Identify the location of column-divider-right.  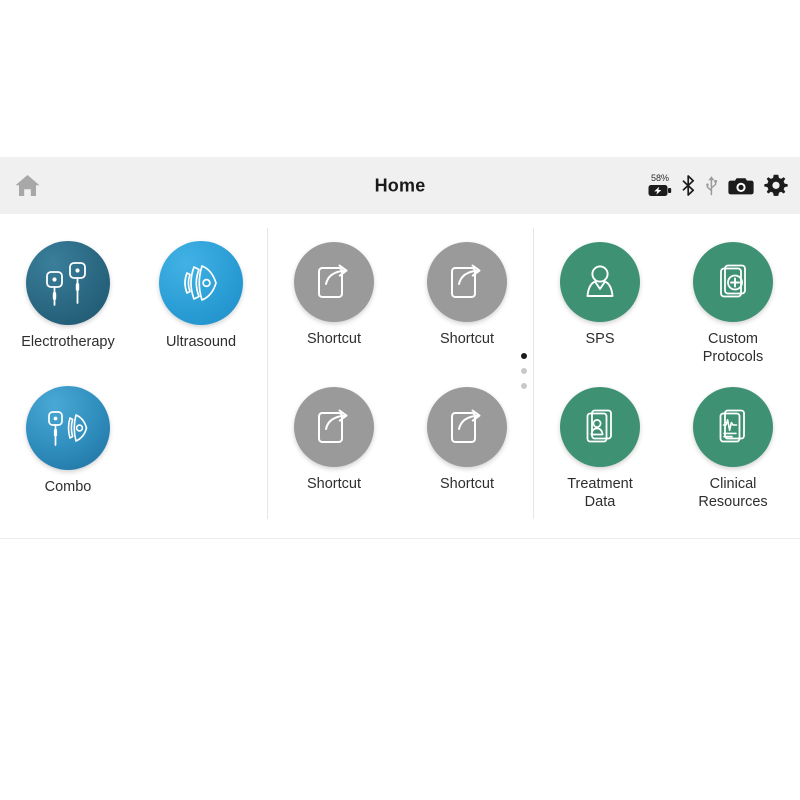
(533, 373).